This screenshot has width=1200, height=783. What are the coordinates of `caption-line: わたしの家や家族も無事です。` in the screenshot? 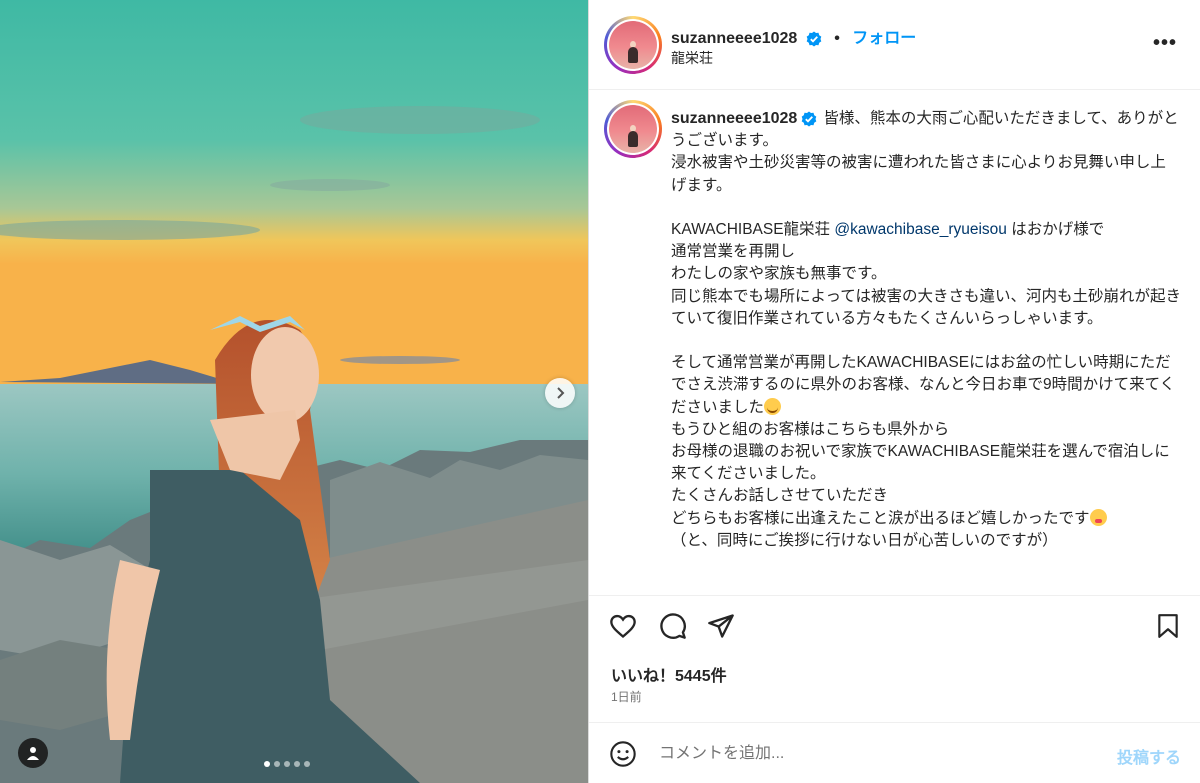 It's located at (779, 274).